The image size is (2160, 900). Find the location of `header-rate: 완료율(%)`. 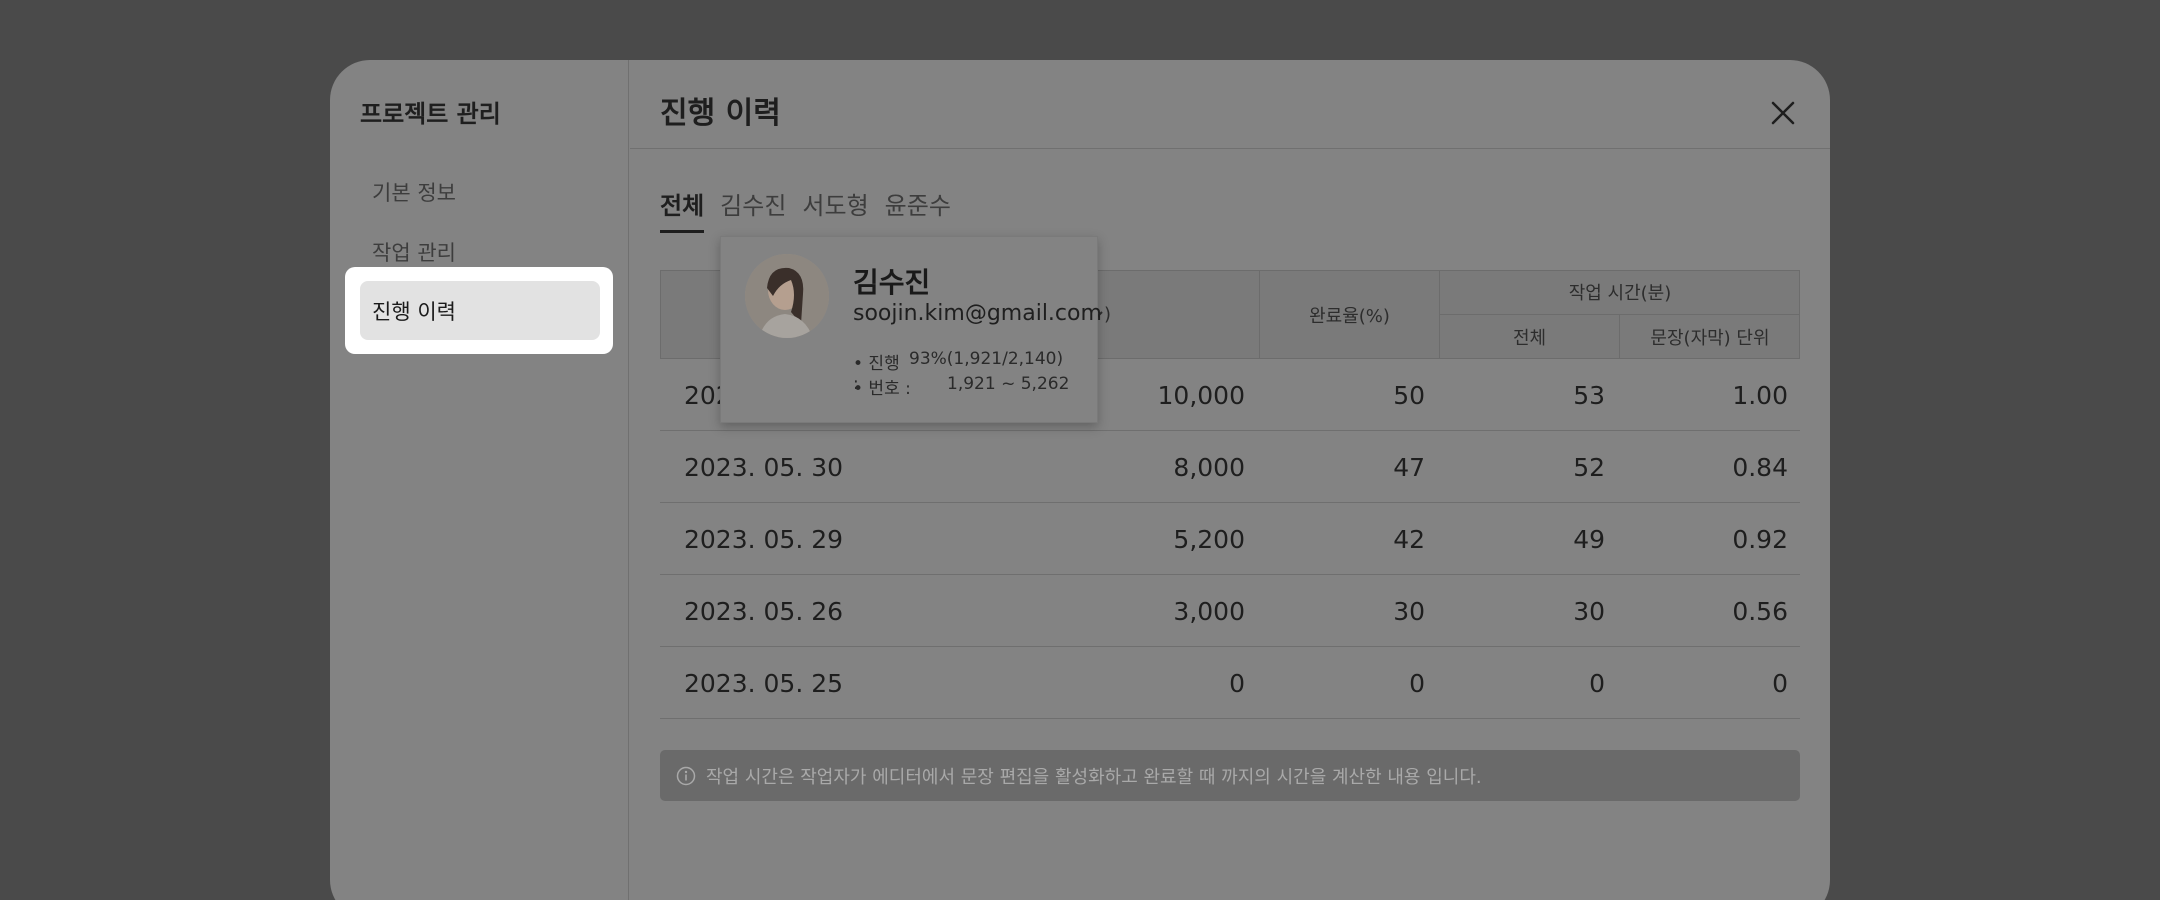

header-rate: 완료율(%) is located at coordinates (1349, 316).